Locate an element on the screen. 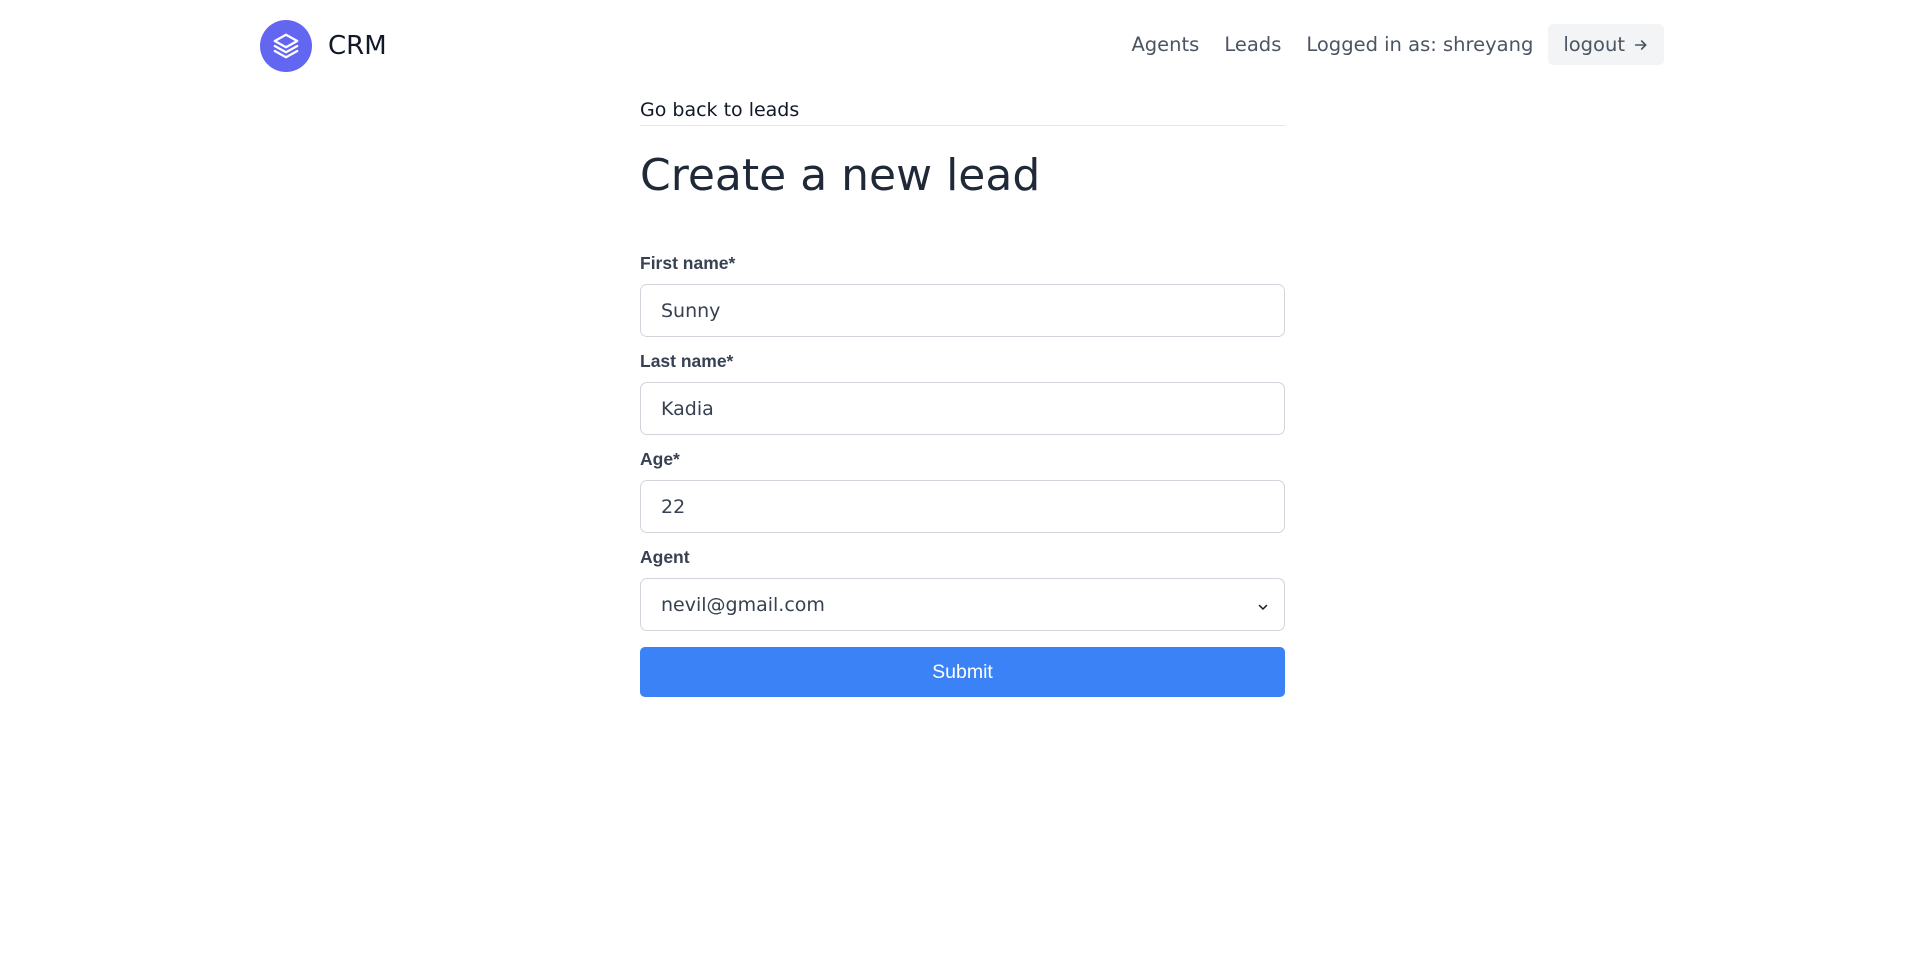 This screenshot has height=974, width=1914. chevron-down-icon is located at coordinates (1263, 607).